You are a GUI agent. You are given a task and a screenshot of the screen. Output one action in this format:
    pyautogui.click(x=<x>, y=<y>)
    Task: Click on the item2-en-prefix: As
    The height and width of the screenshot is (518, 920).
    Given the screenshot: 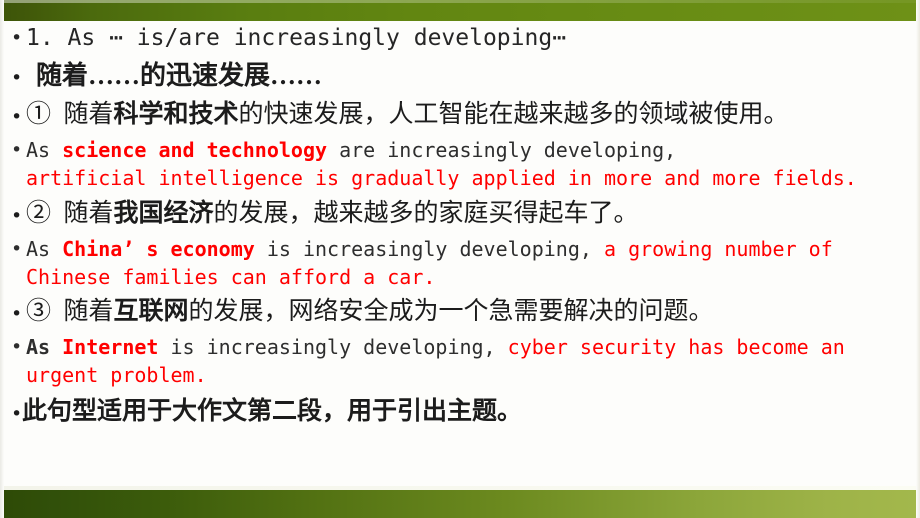 What is the action you would take?
    pyautogui.click(x=44, y=249)
    